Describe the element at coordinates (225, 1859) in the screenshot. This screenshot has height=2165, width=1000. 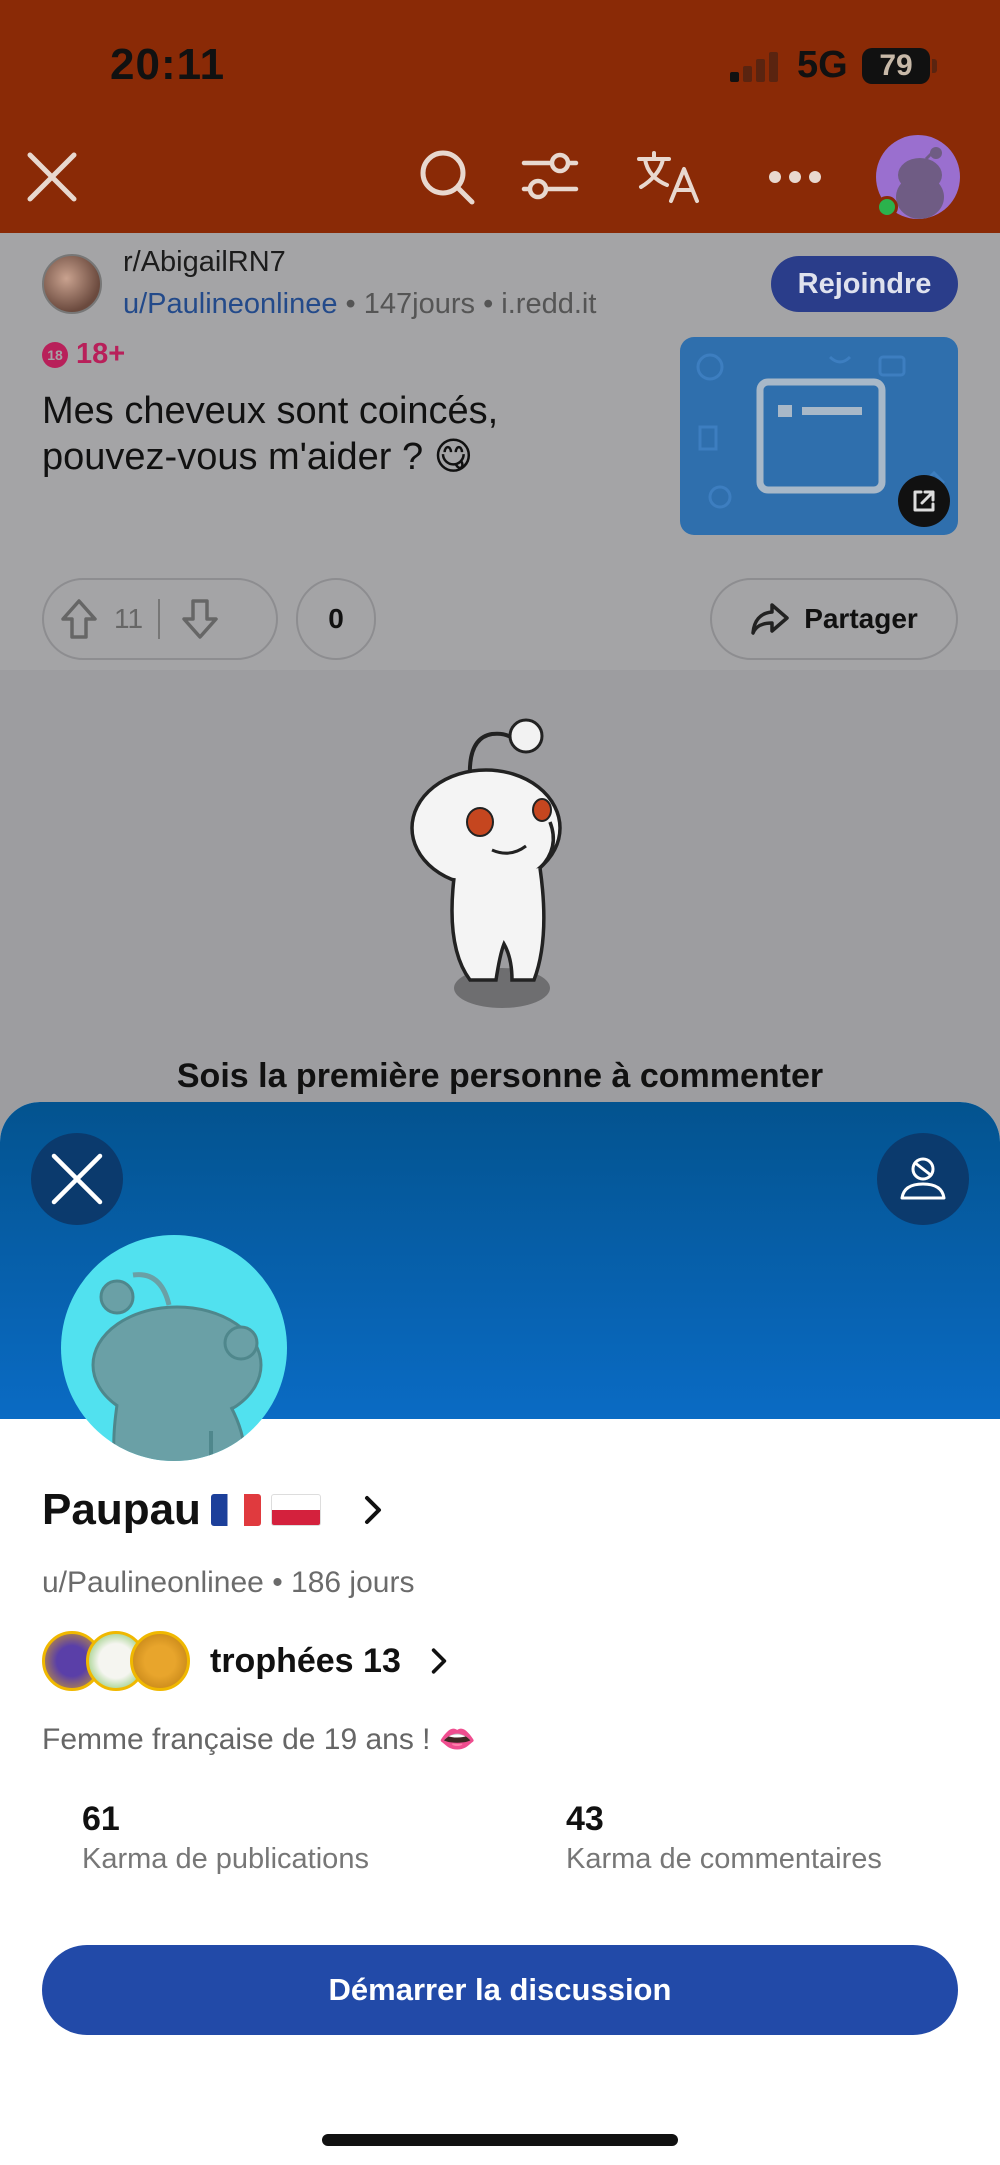
I see `post-karma-label: Karma de publications` at that location.